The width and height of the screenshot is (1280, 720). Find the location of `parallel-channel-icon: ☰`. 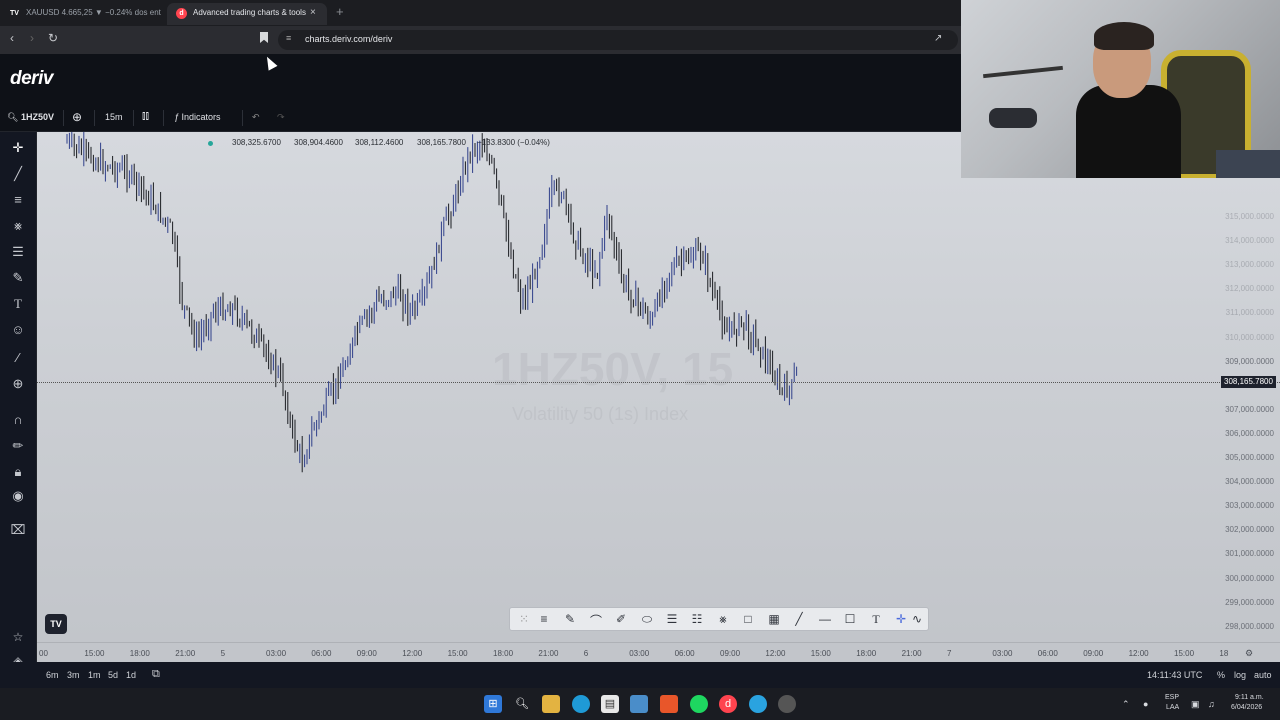

parallel-channel-icon: ☰ is located at coordinates (672, 619).